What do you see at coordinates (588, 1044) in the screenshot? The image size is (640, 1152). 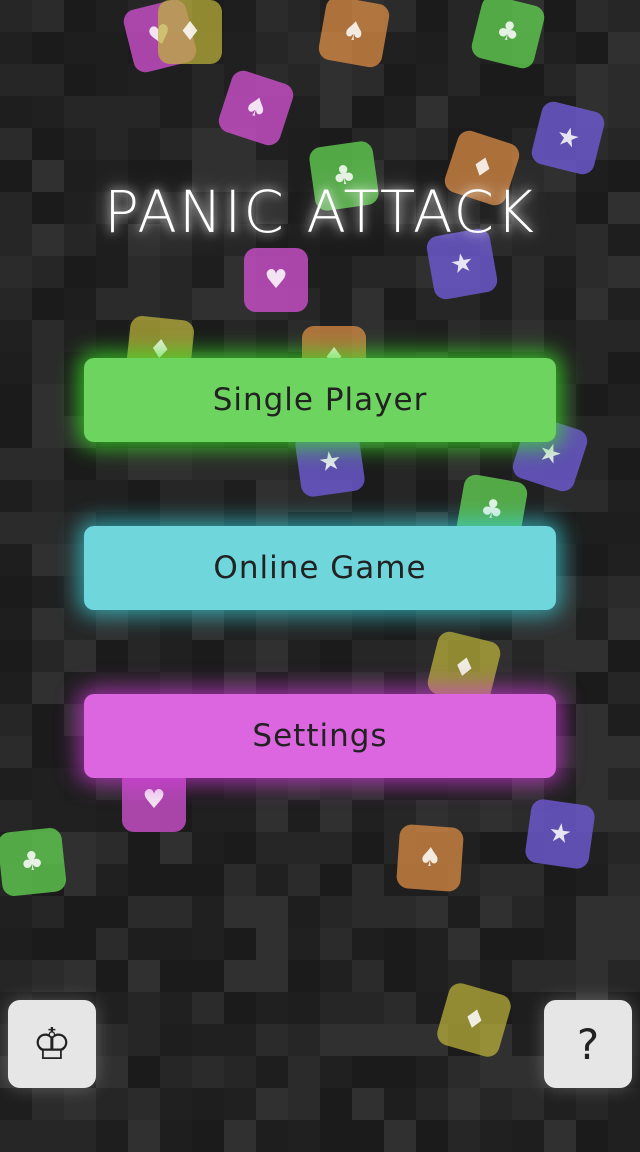 I see `help-button: ?` at bounding box center [588, 1044].